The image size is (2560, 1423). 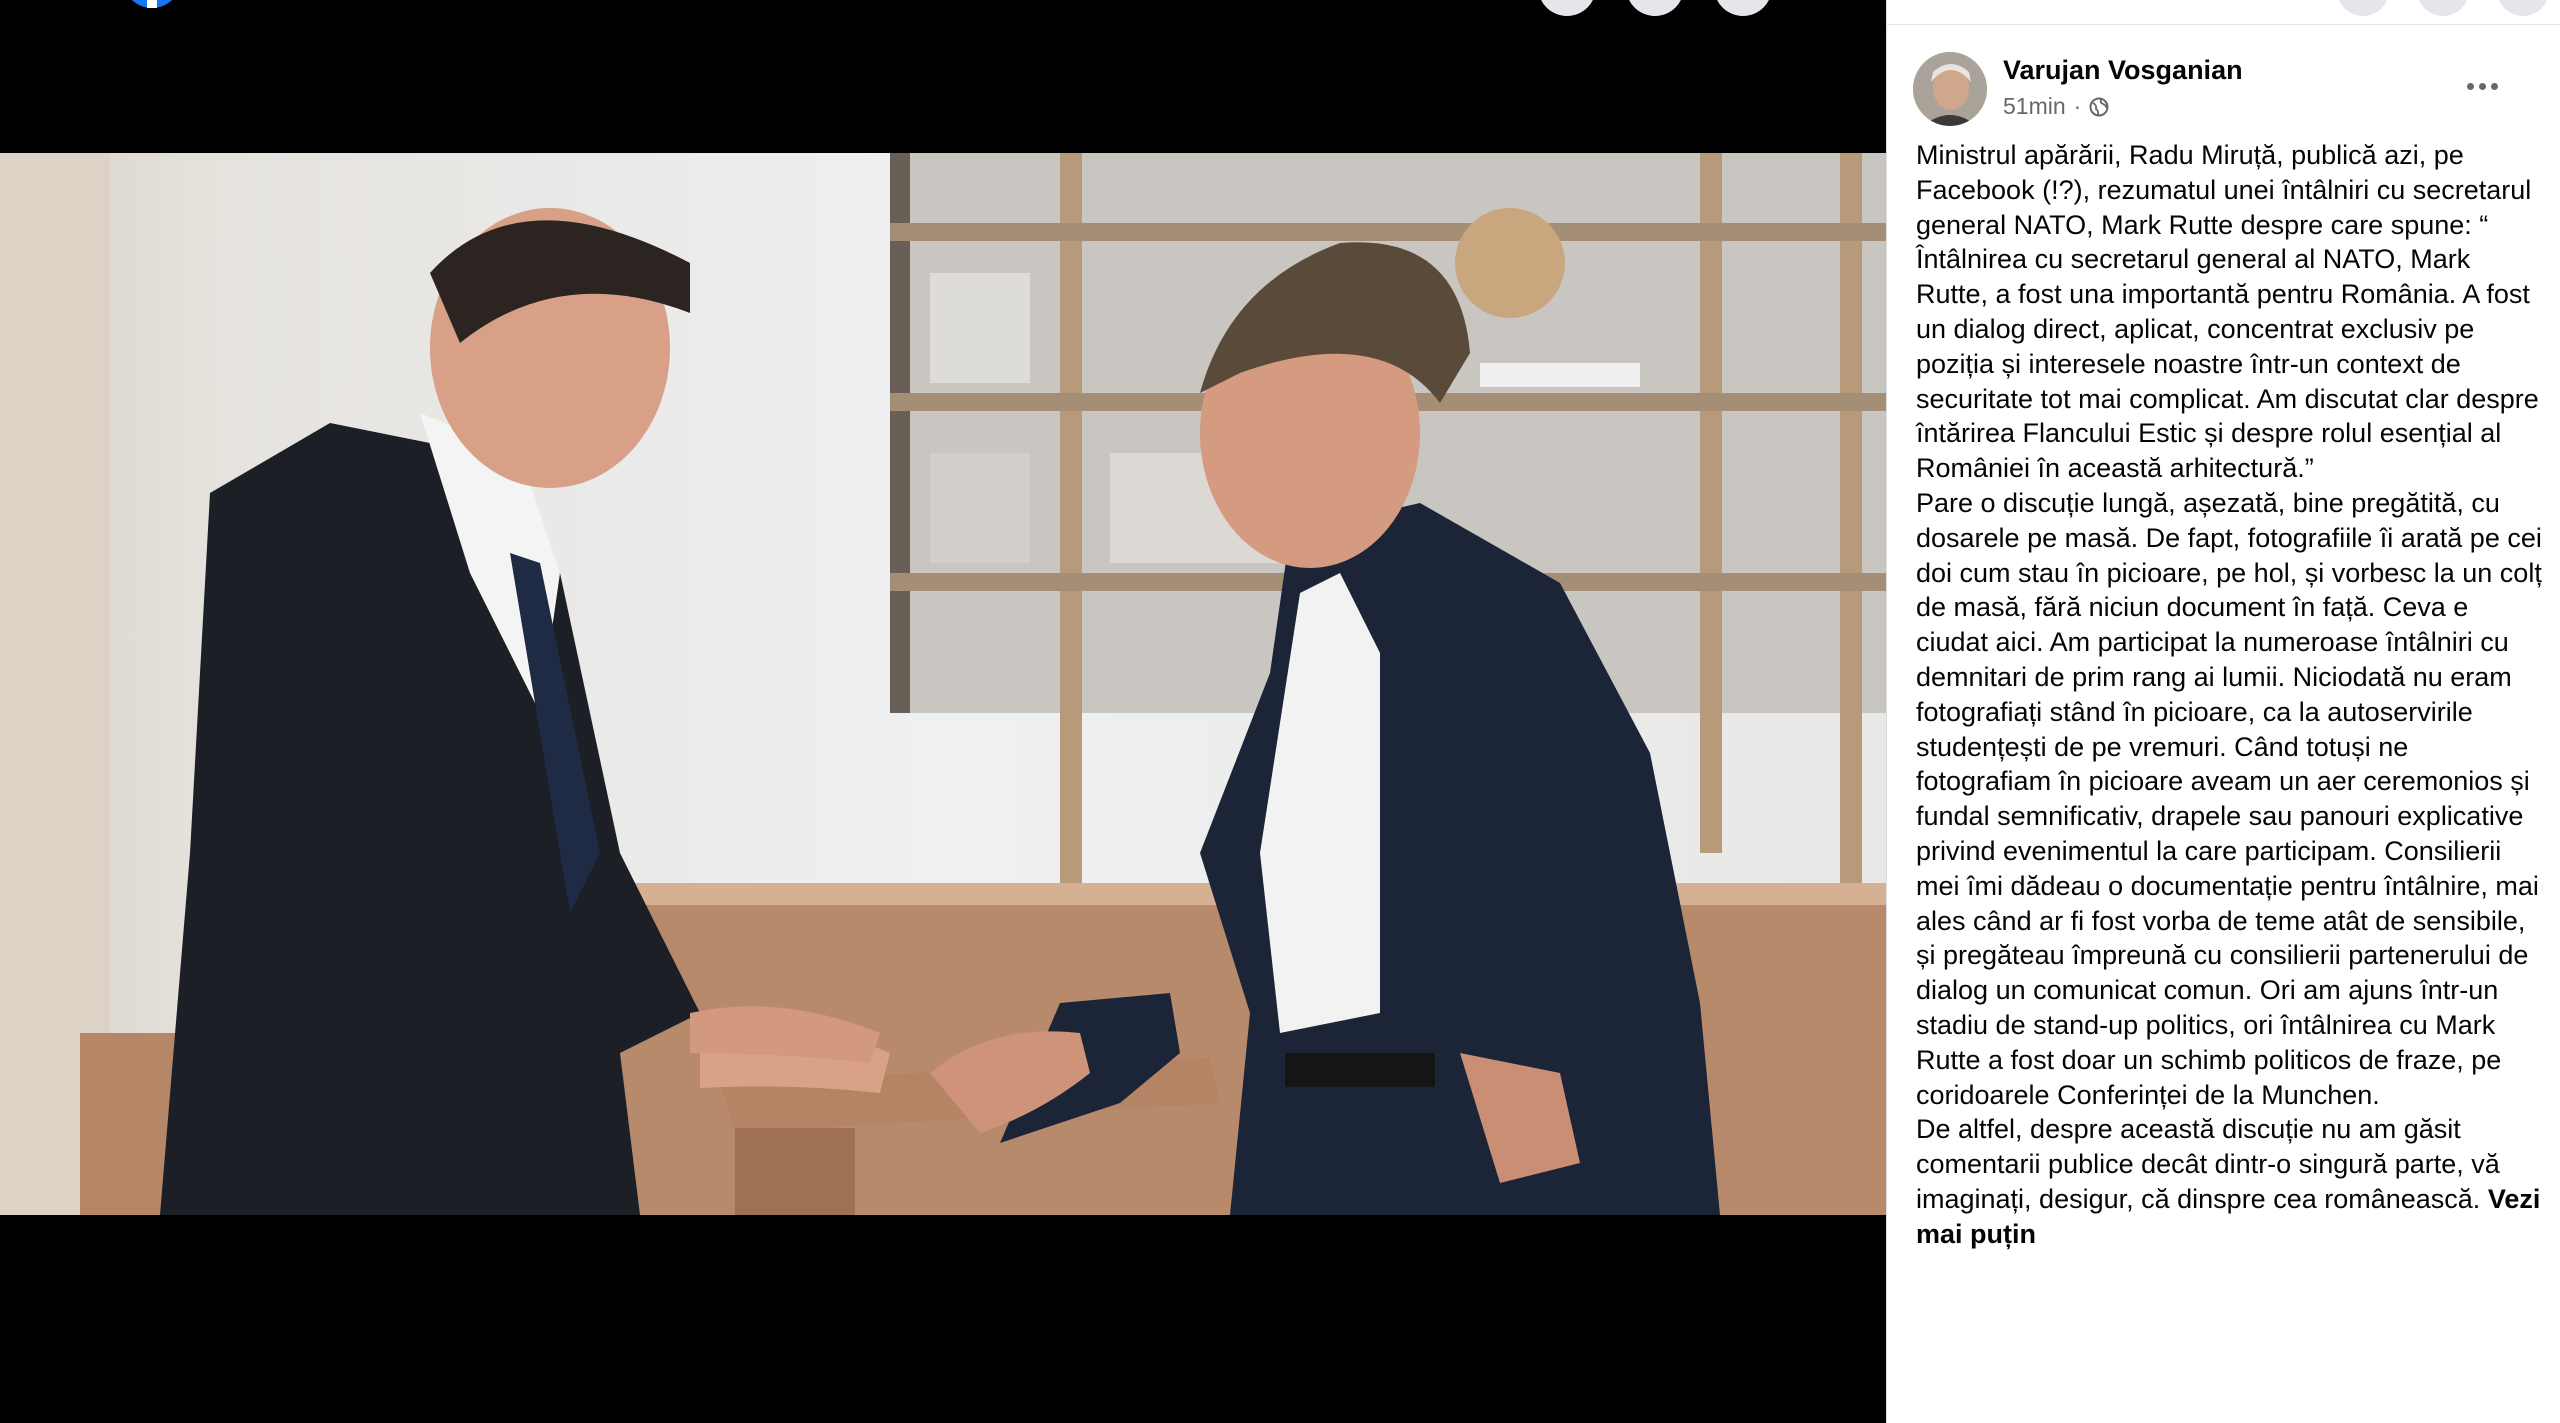 I want to click on post-meta: 51min ·, so click(x=2056, y=106).